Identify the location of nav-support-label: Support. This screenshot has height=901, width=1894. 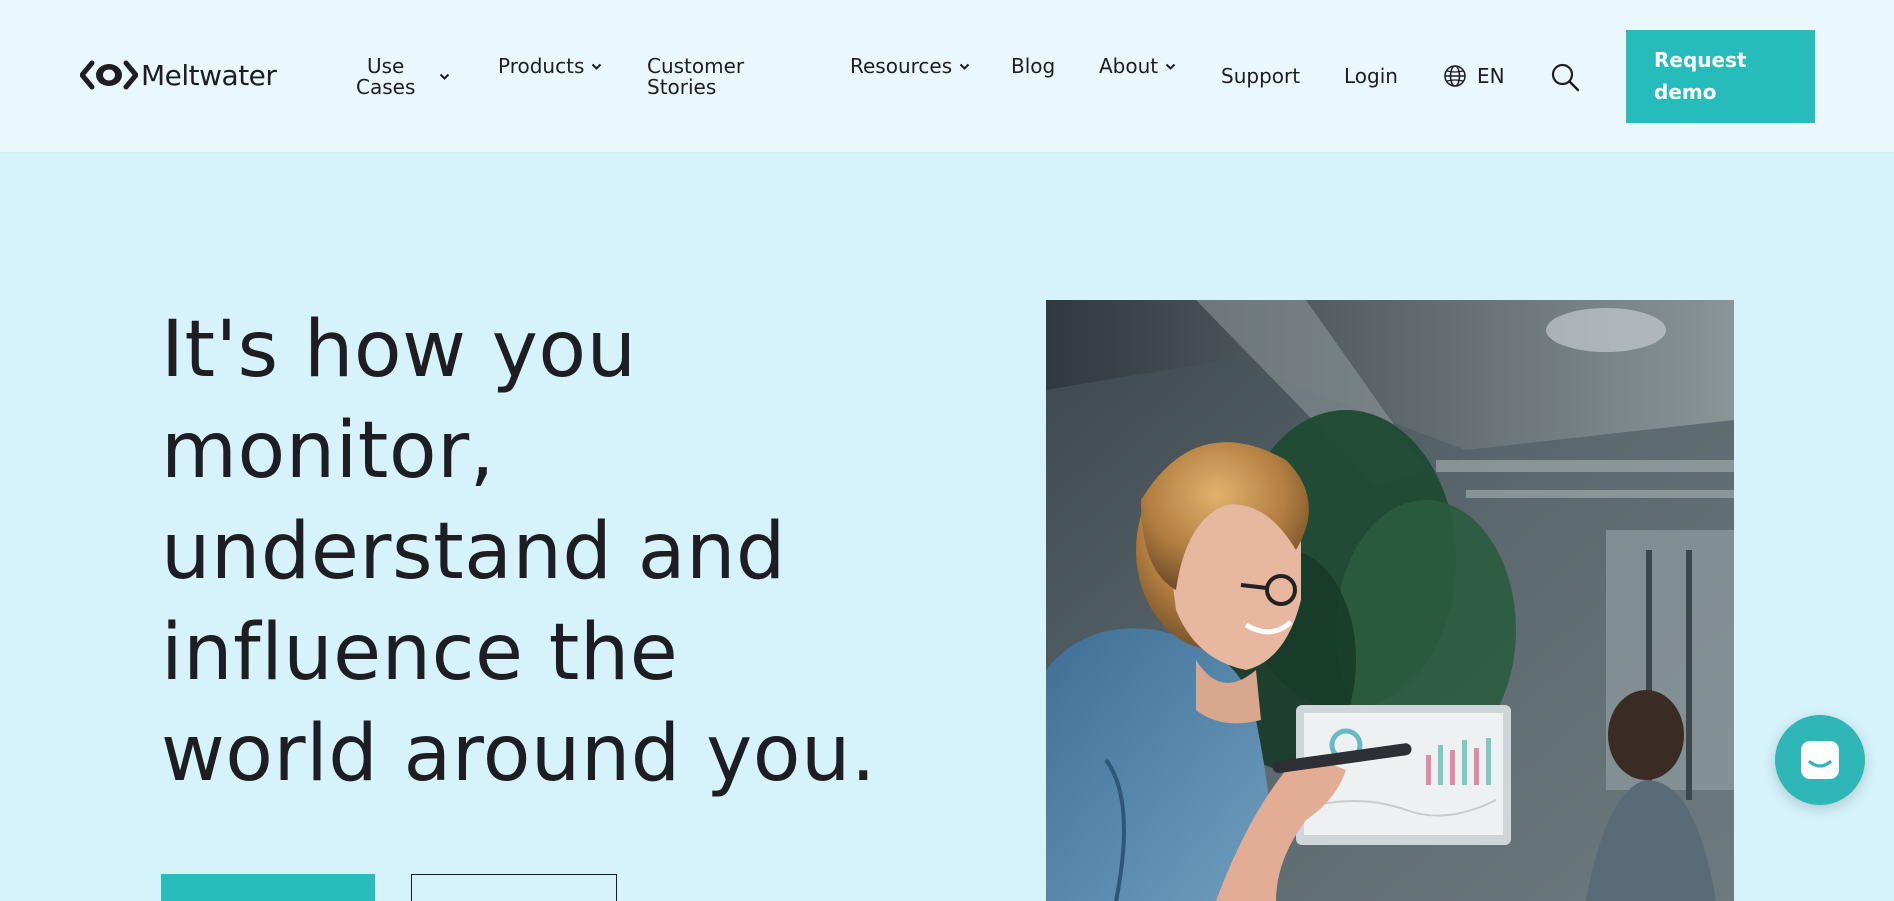
(1261, 76).